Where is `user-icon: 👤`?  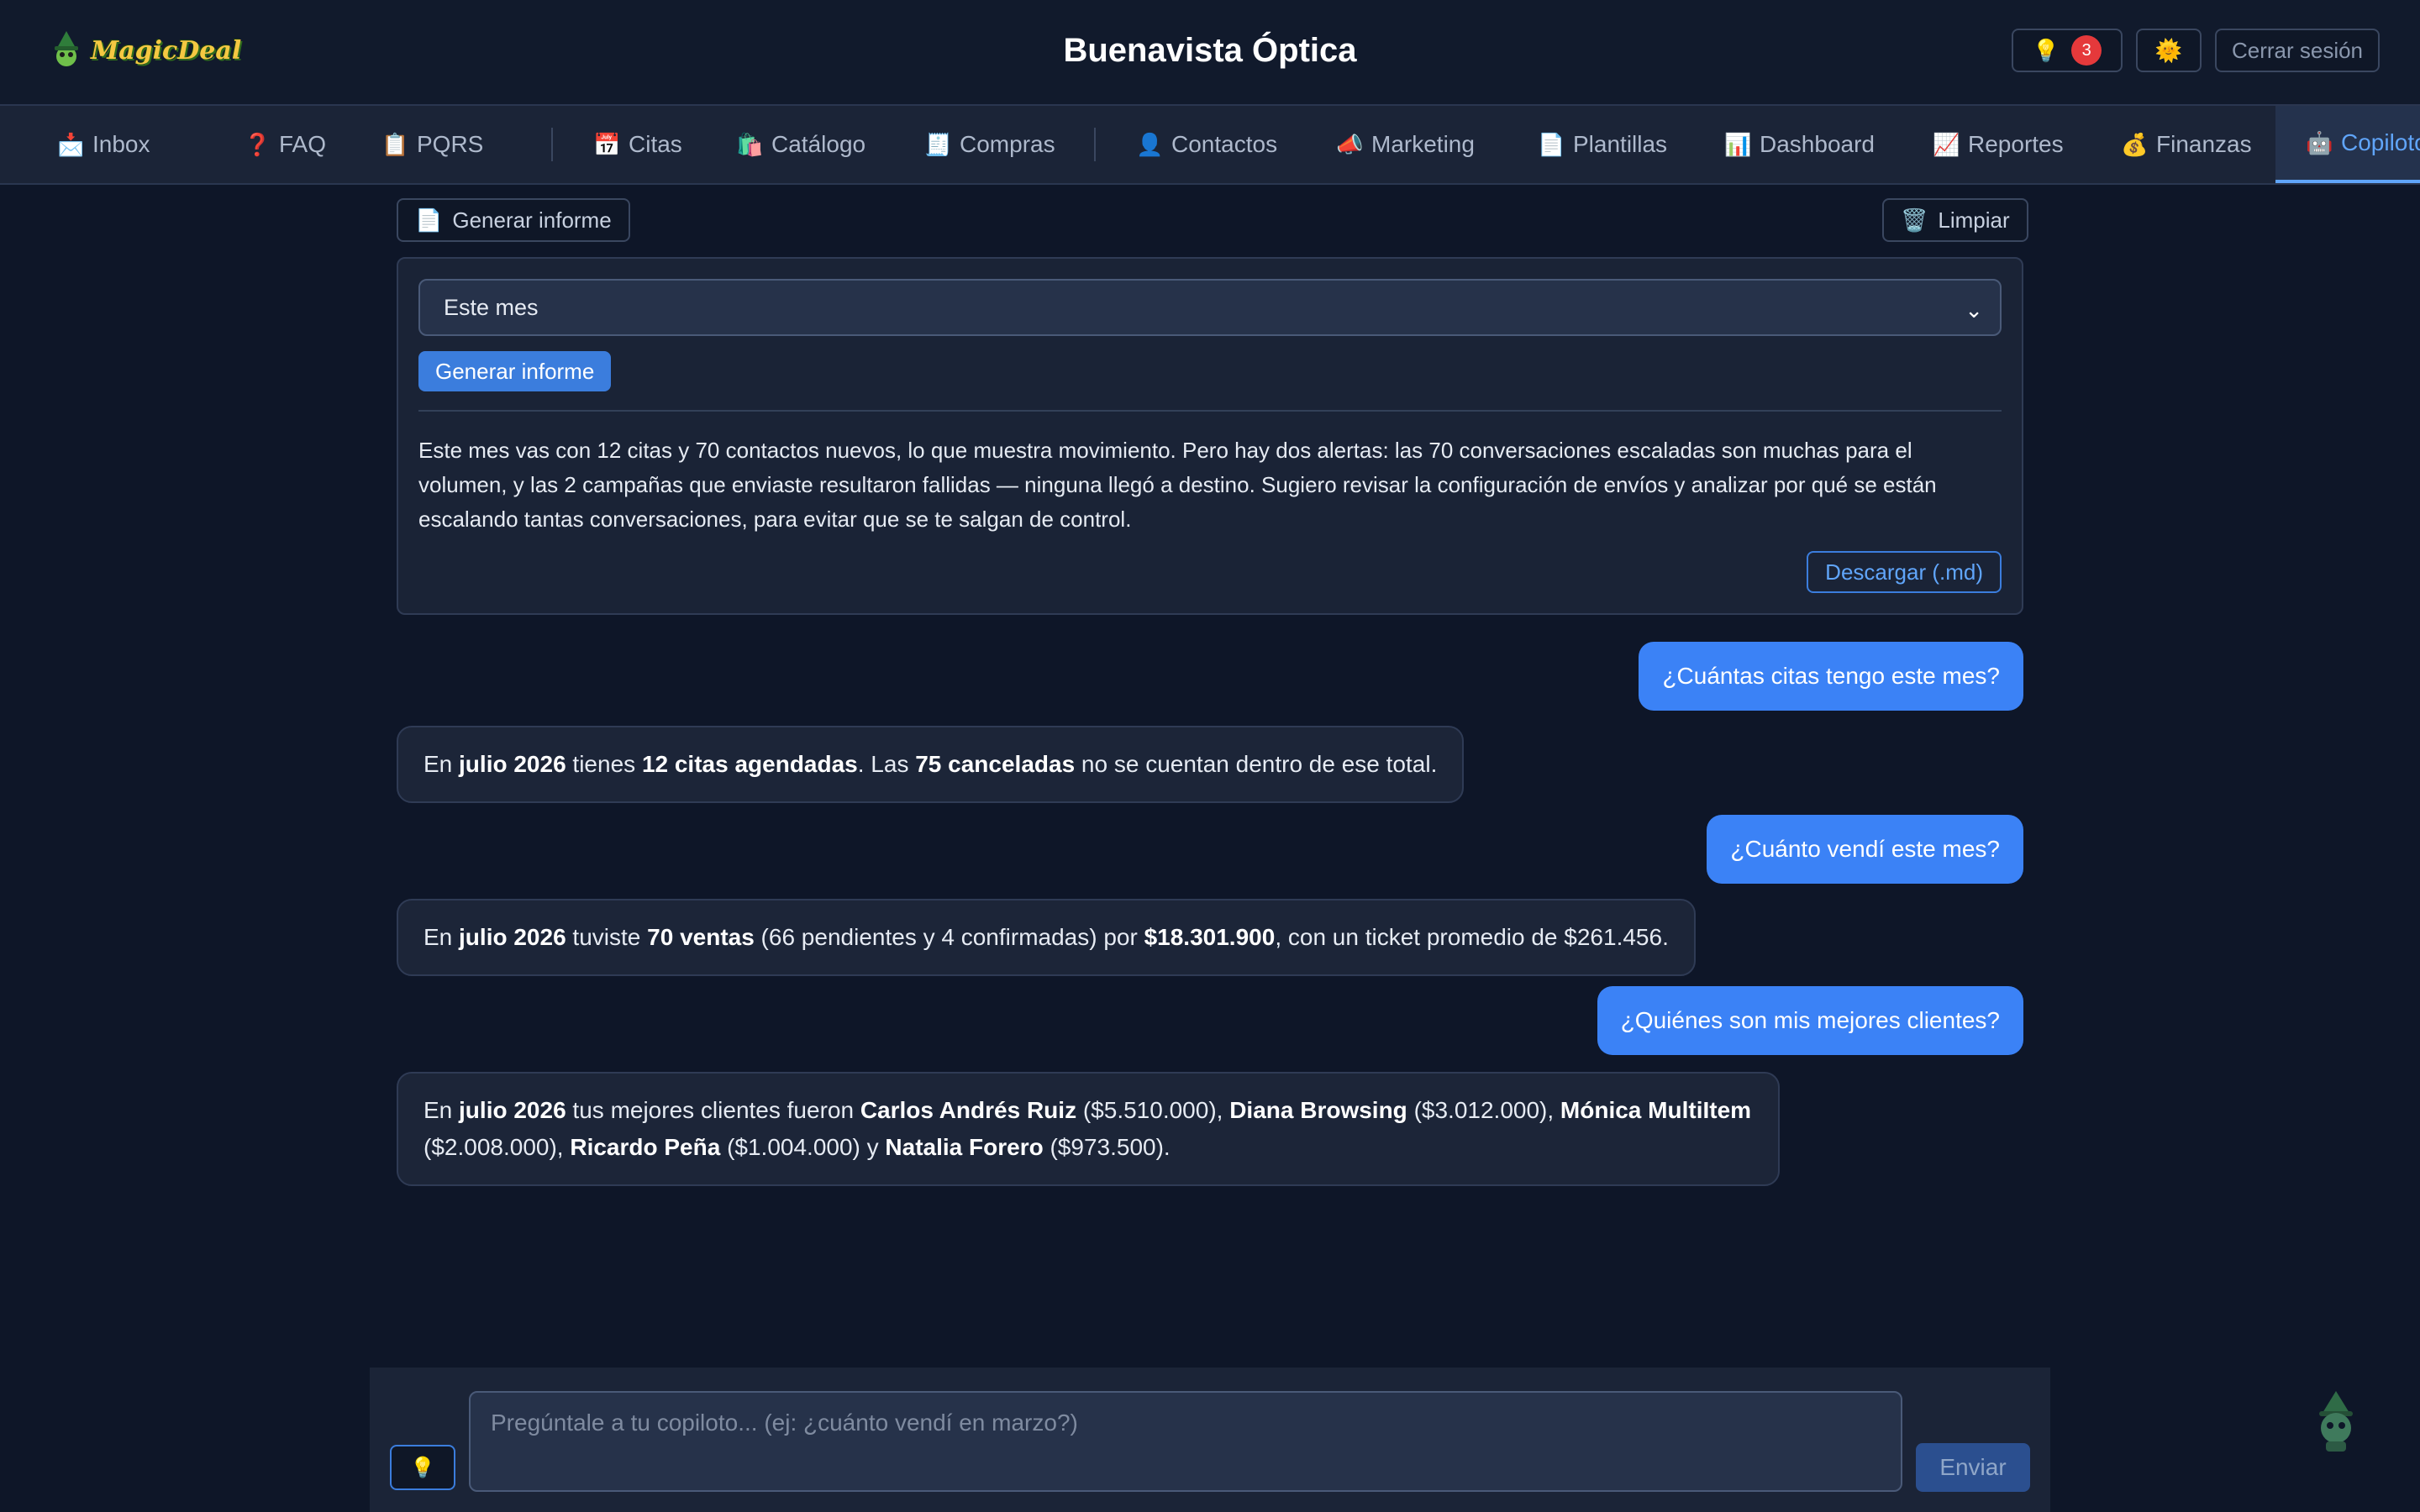
user-icon: 👤 is located at coordinates (1150, 144).